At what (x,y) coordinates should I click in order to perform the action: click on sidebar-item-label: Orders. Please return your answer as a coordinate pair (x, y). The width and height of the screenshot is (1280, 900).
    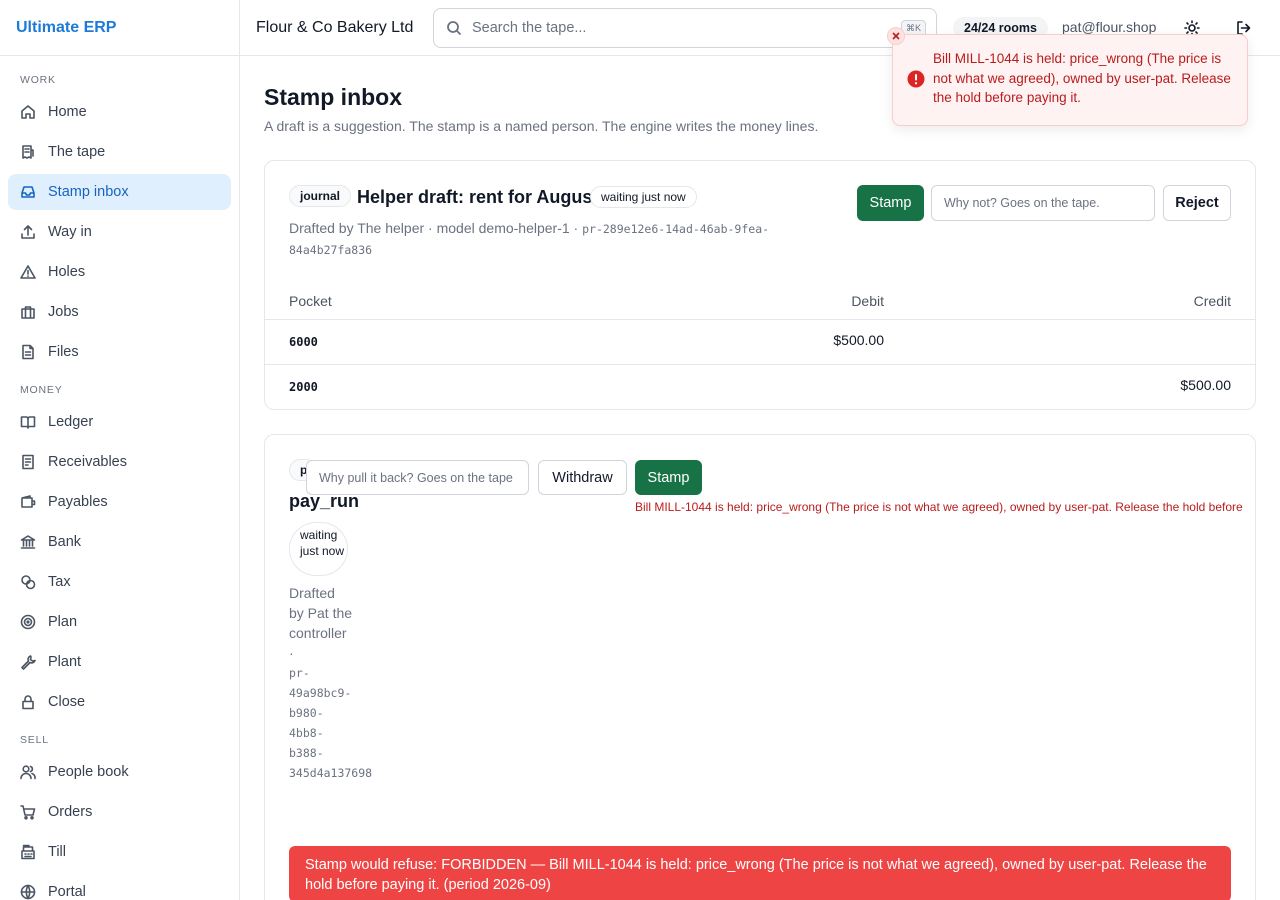
    Looking at the image, I should click on (70, 812).